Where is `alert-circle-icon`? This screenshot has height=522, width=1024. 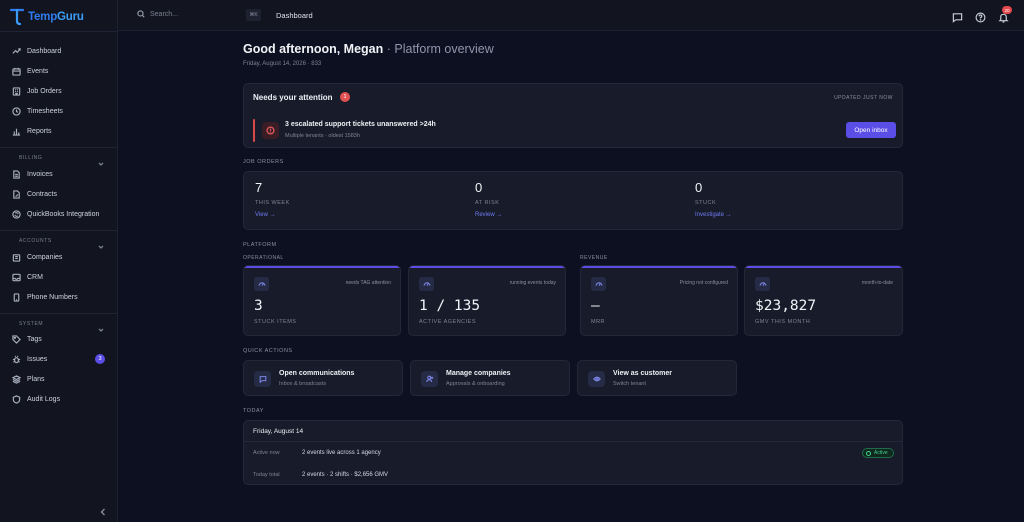
alert-circle-icon is located at coordinates (270, 130).